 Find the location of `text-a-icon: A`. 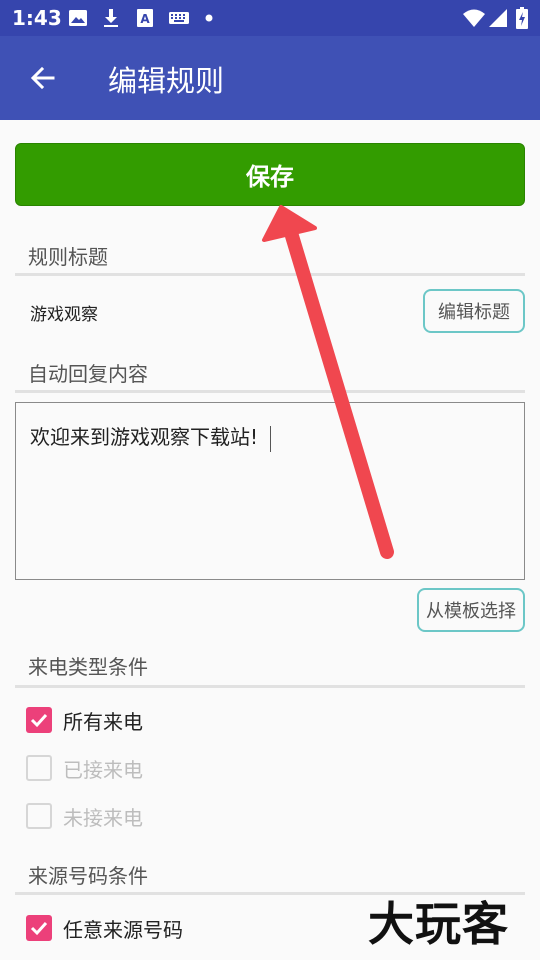

text-a-icon: A is located at coordinates (145, 18).